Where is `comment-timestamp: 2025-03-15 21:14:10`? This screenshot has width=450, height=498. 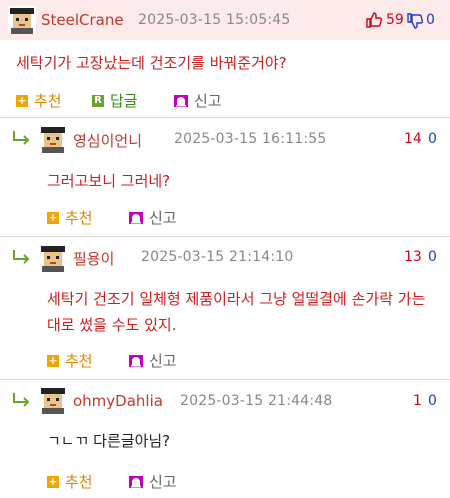 comment-timestamp: 2025-03-15 21:14:10 is located at coordinates (217, 257).